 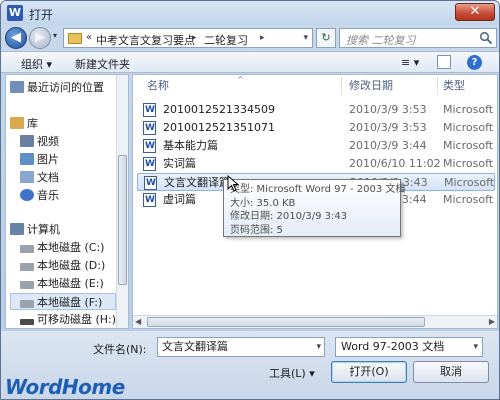 I want to click on file-name: 实词篇, so click(x=179, y=163).